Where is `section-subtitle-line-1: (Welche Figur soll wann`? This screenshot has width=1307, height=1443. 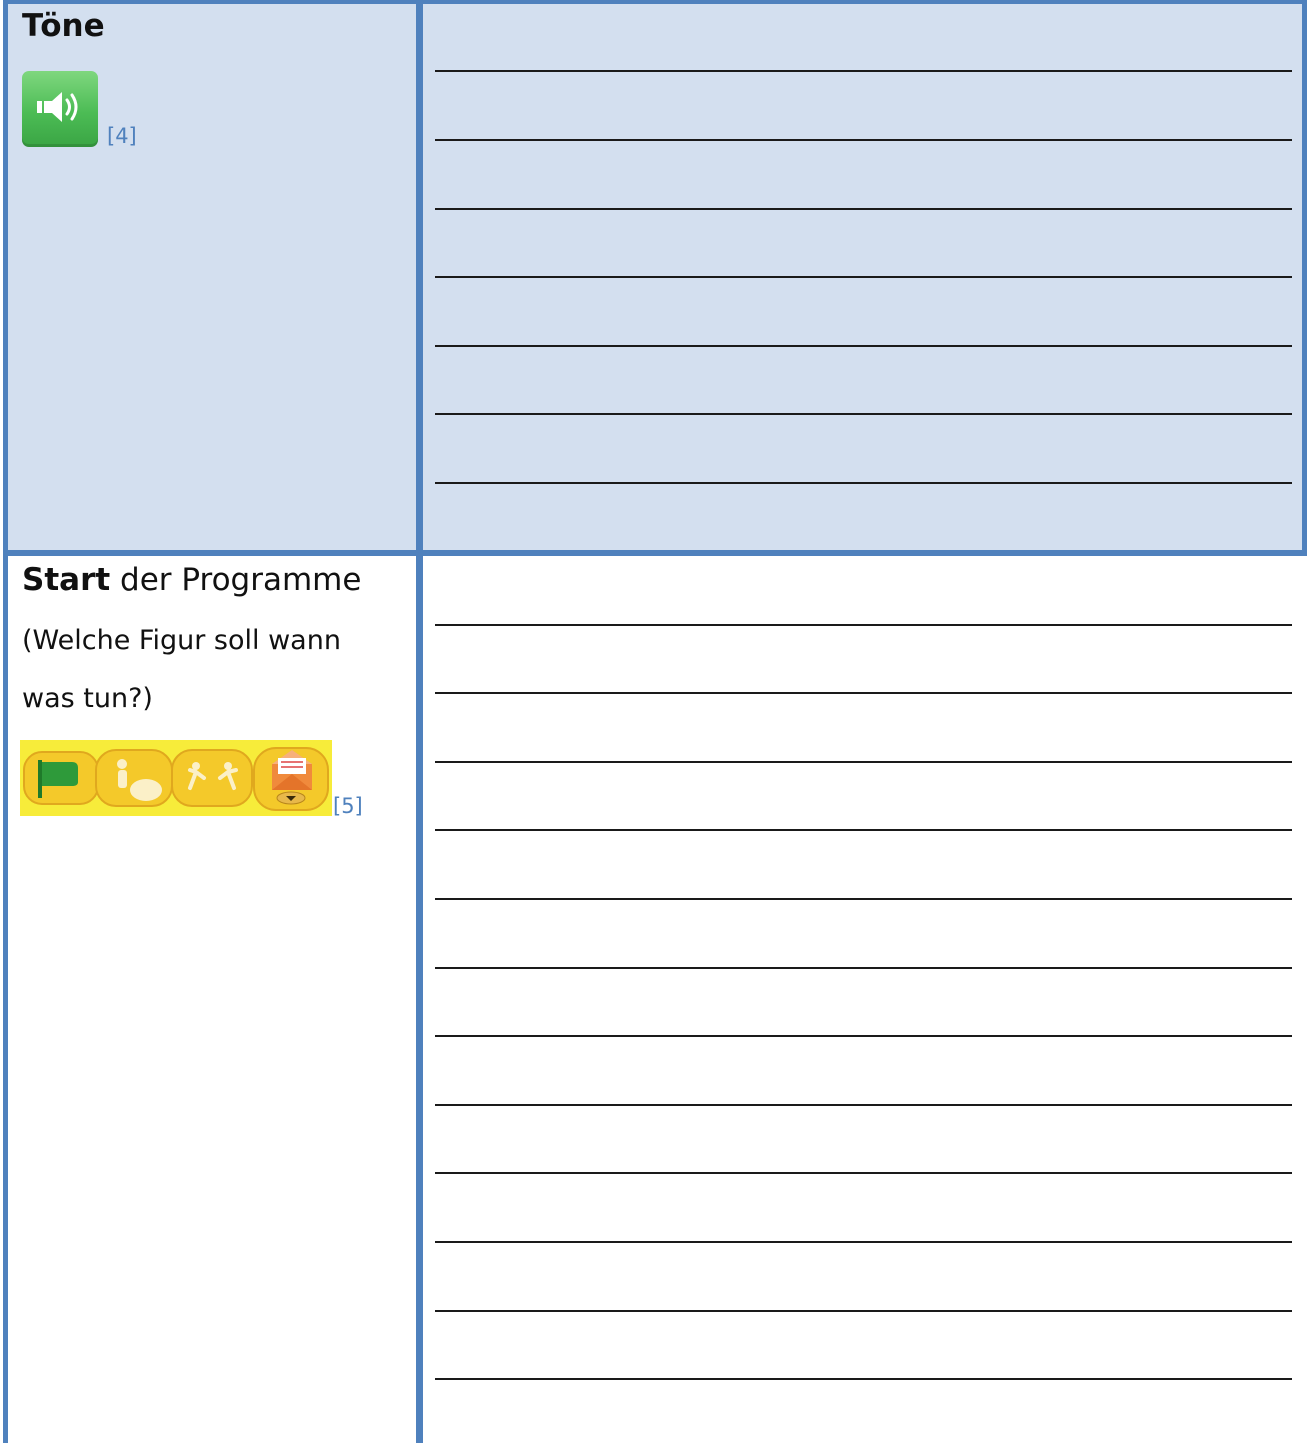 section-subtitle-line-1: (Welche Figur soll wann is located at coordinates (181, 640).